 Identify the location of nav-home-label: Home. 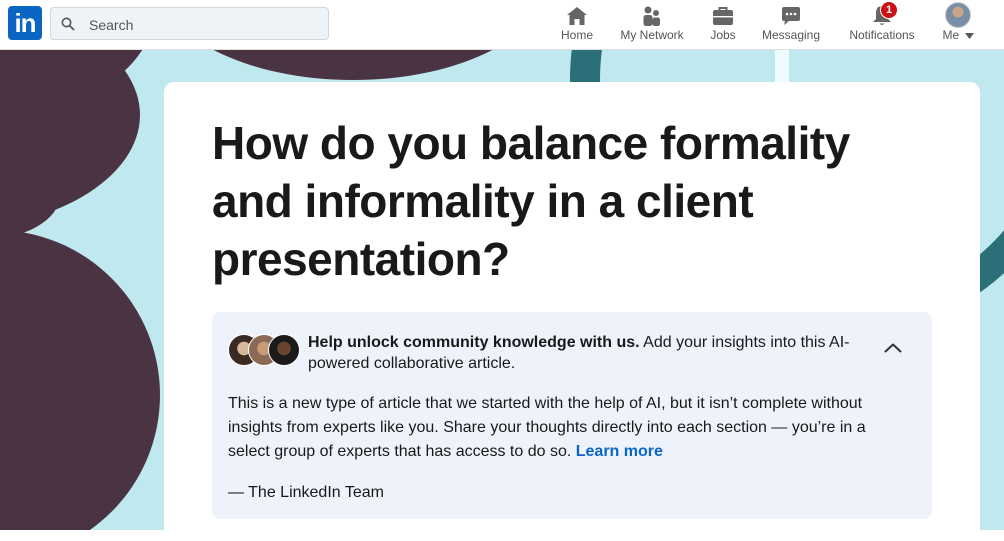
(576, 35).